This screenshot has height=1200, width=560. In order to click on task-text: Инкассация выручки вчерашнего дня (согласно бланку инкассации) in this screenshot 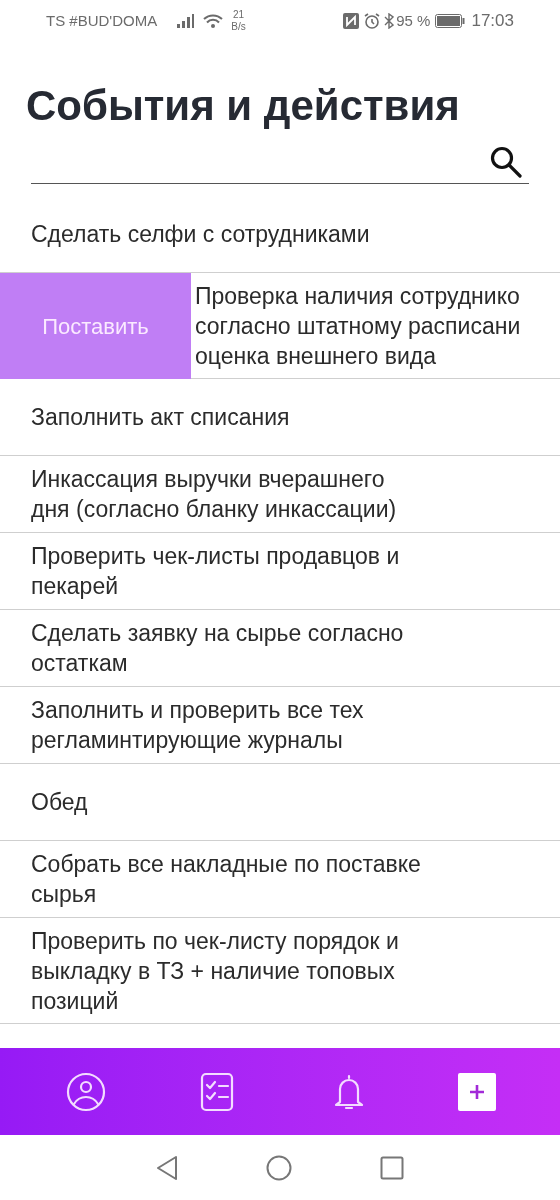, I will do `click(214, 494)`.